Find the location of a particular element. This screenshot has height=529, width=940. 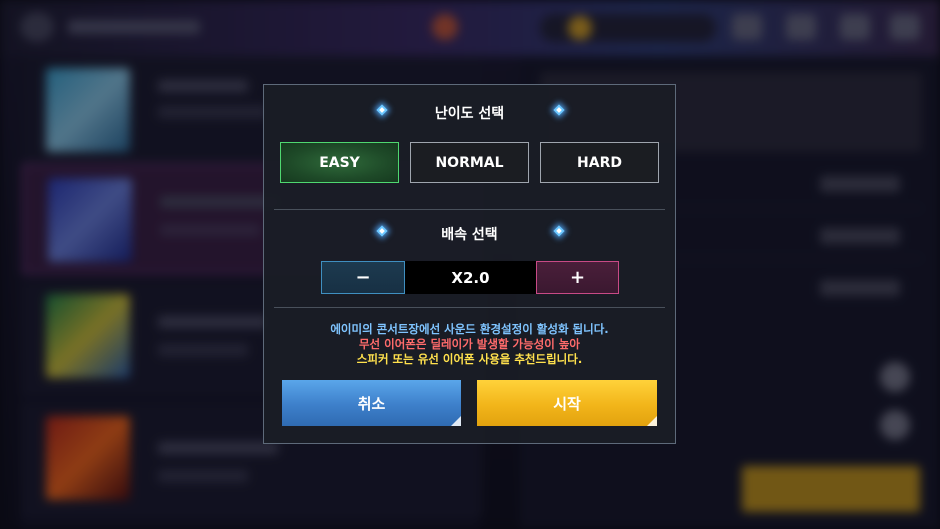

difficulty-hard-button: HARD is located at coordinates (599, 162).